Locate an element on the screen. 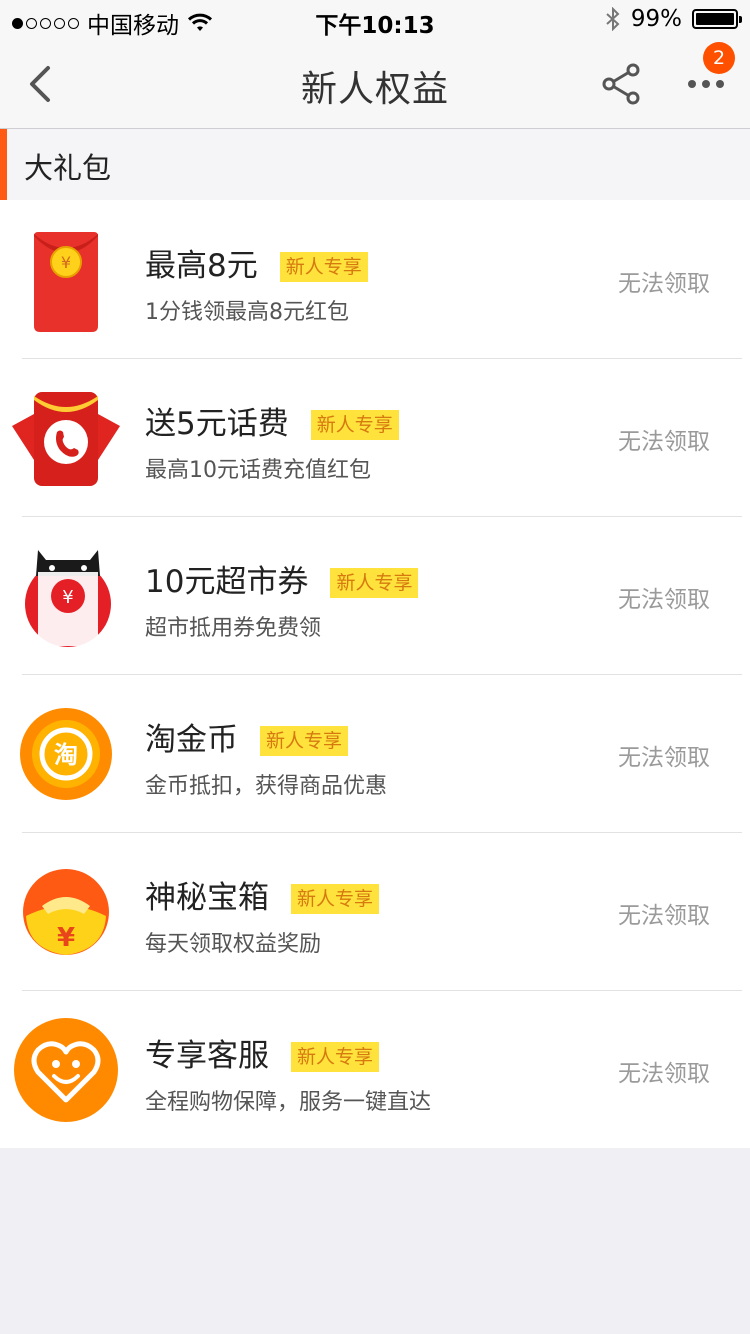  section-title: 大礼包 is located at coordinates (68, 168).